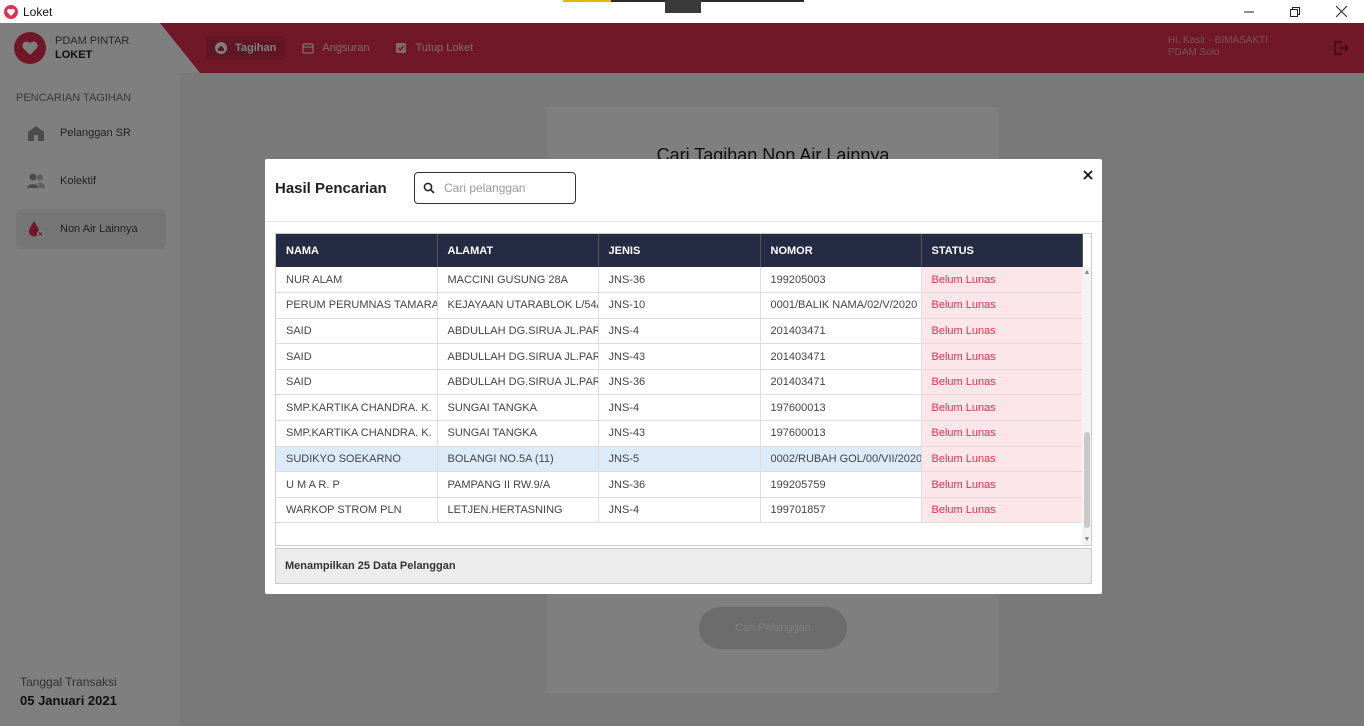  I want to click on column-header-status: STATUS, so click(1002, 250).